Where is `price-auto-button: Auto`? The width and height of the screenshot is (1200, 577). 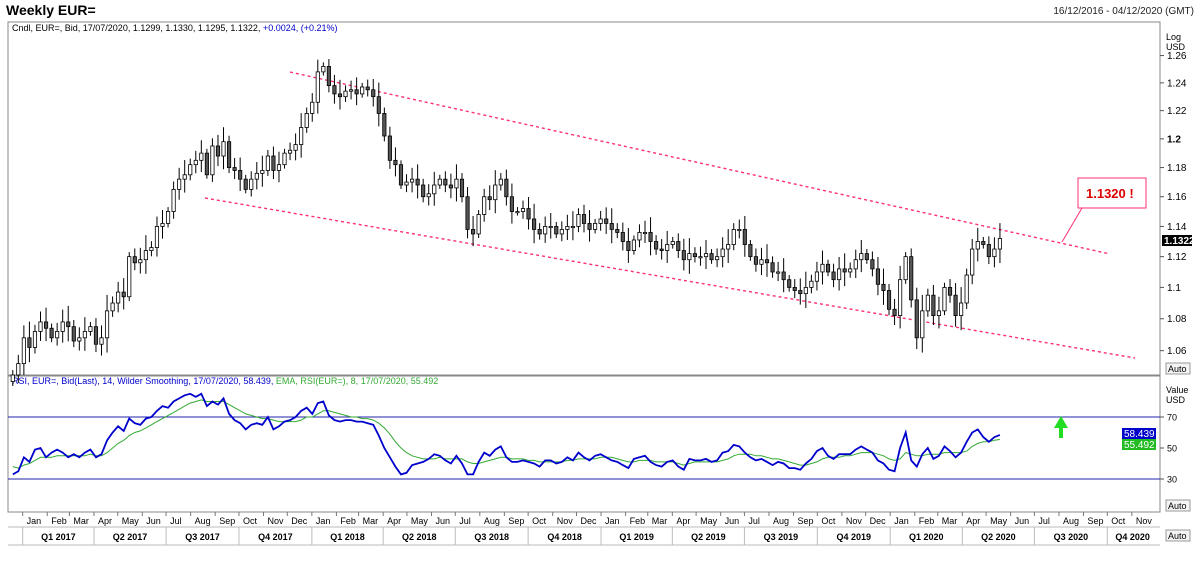 price-auto-button: Auto is located at coordinates (1178, 368).